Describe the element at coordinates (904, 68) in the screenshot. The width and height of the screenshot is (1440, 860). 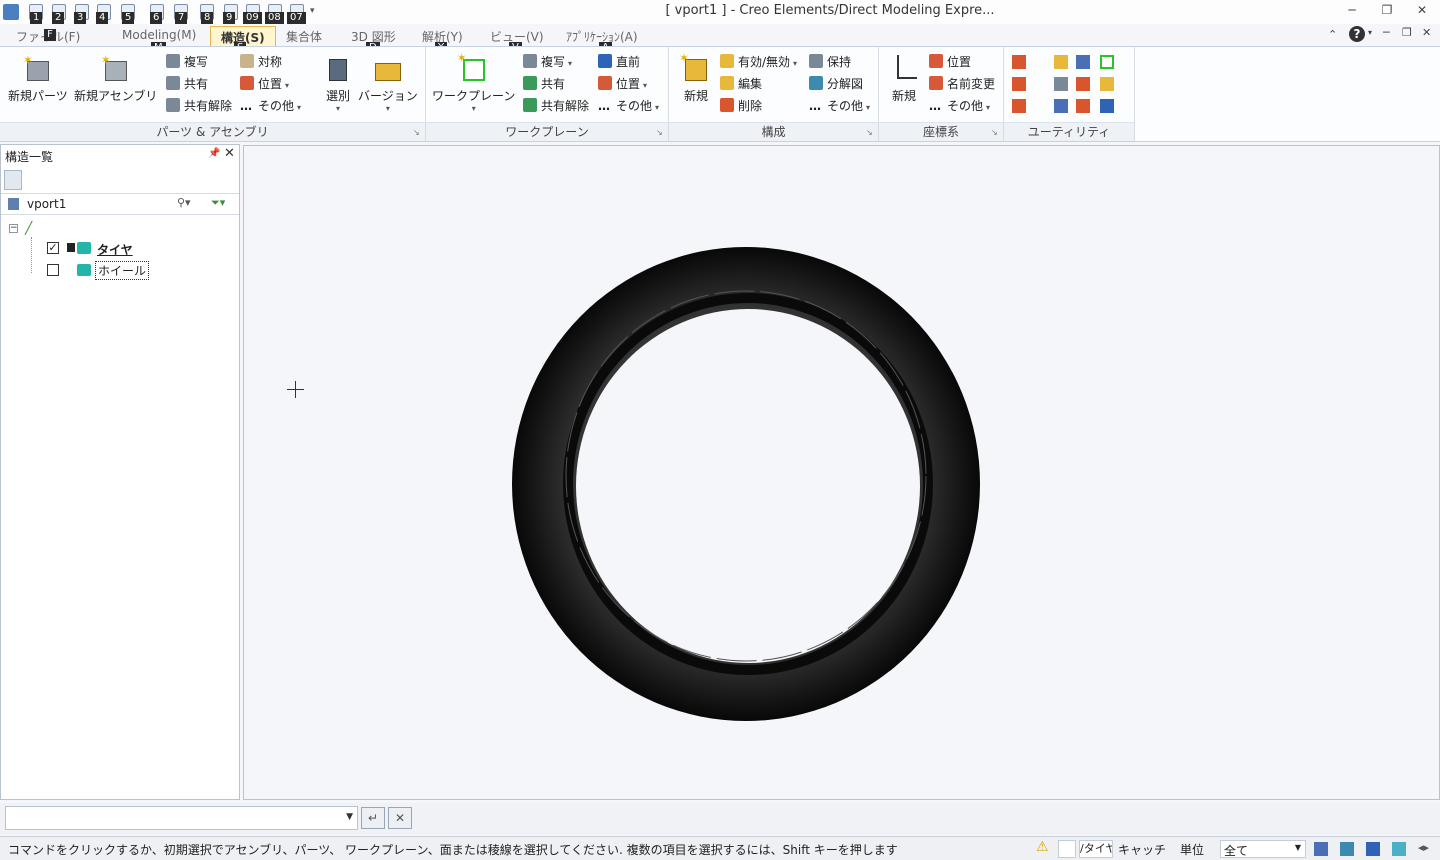
I see `coord-system-icon` at that location.